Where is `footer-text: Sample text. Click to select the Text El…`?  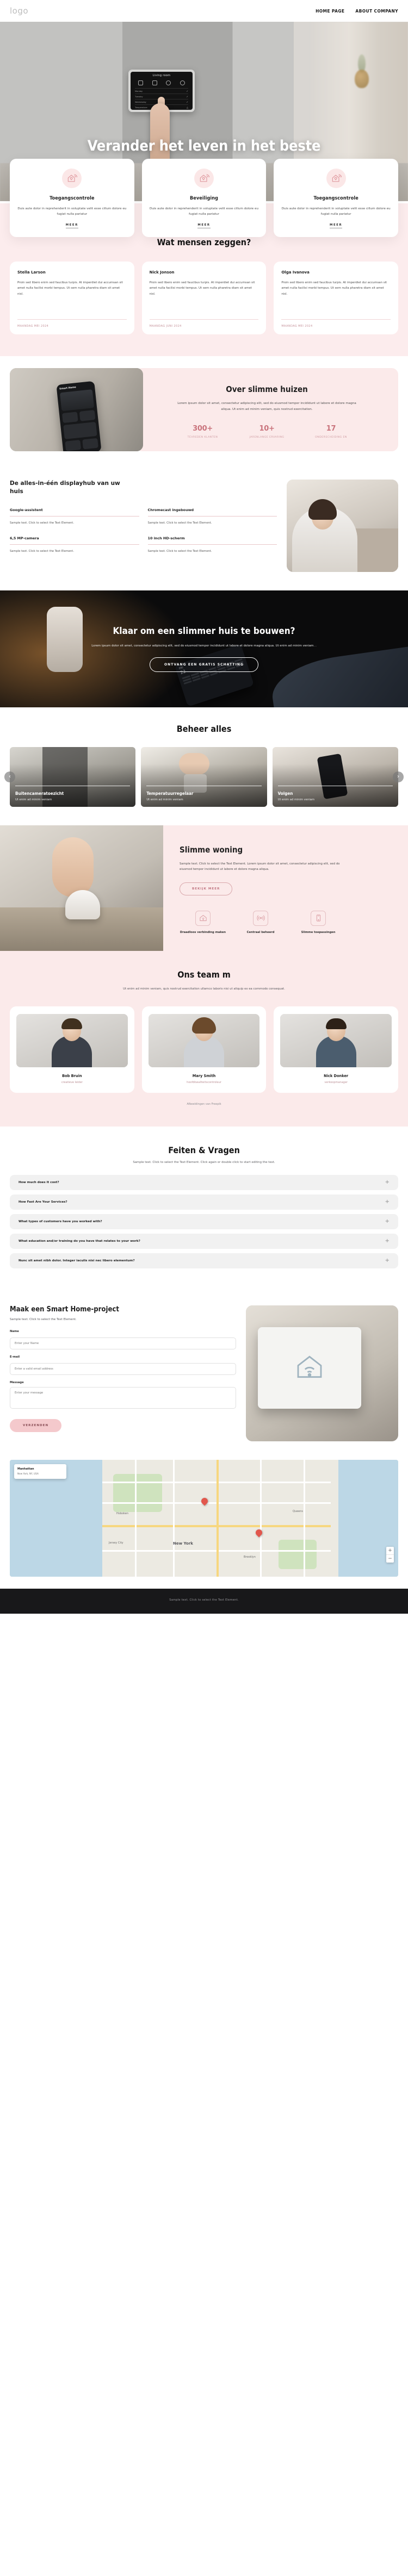
footer-text: Sample text. Click to select the Text El… is located at coordinates (204, 1600).